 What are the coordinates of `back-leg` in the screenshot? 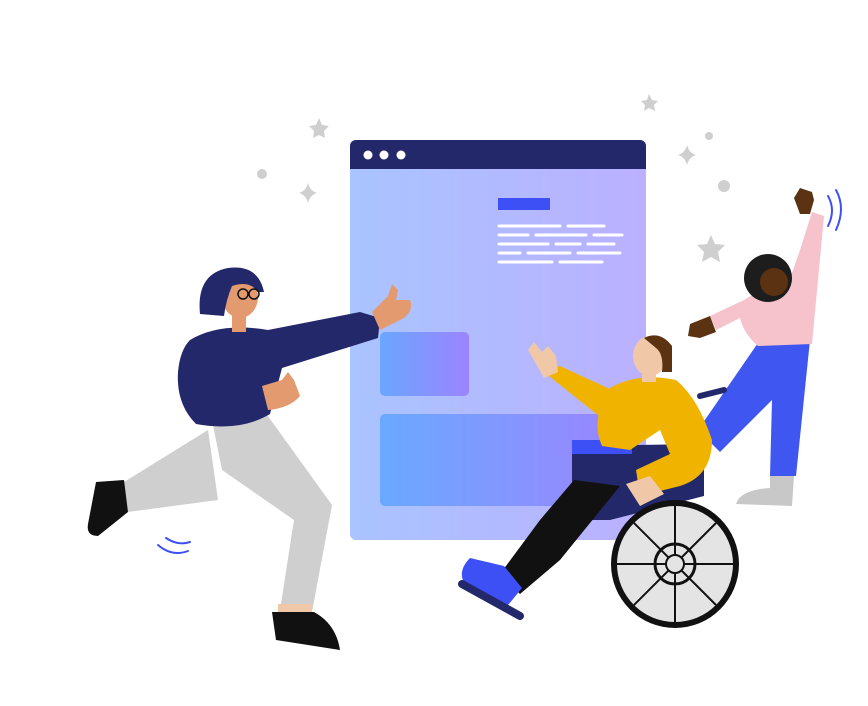 It's located at (171, 471).